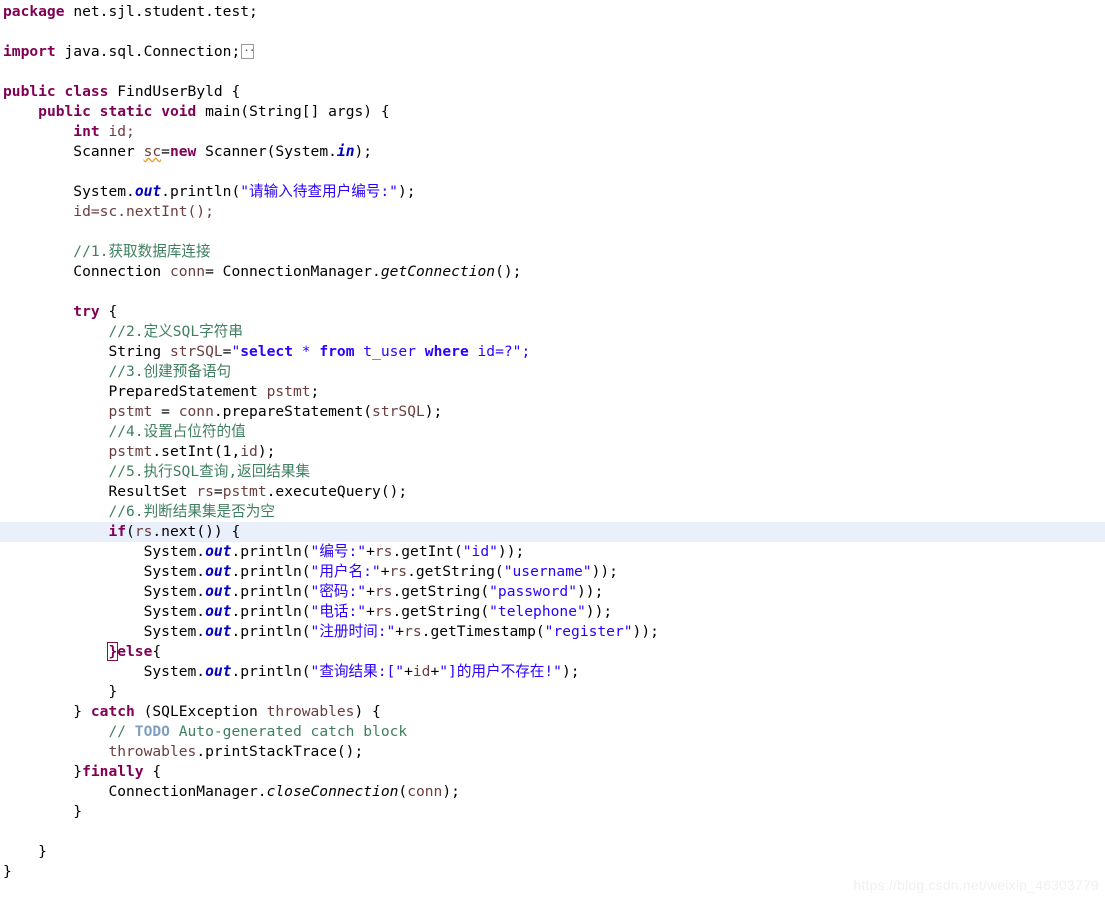 The image size is (1105, 899). Describe the element at coordinates (196, 411) in the screenshot. I see `variable-conn: conn` at that location.